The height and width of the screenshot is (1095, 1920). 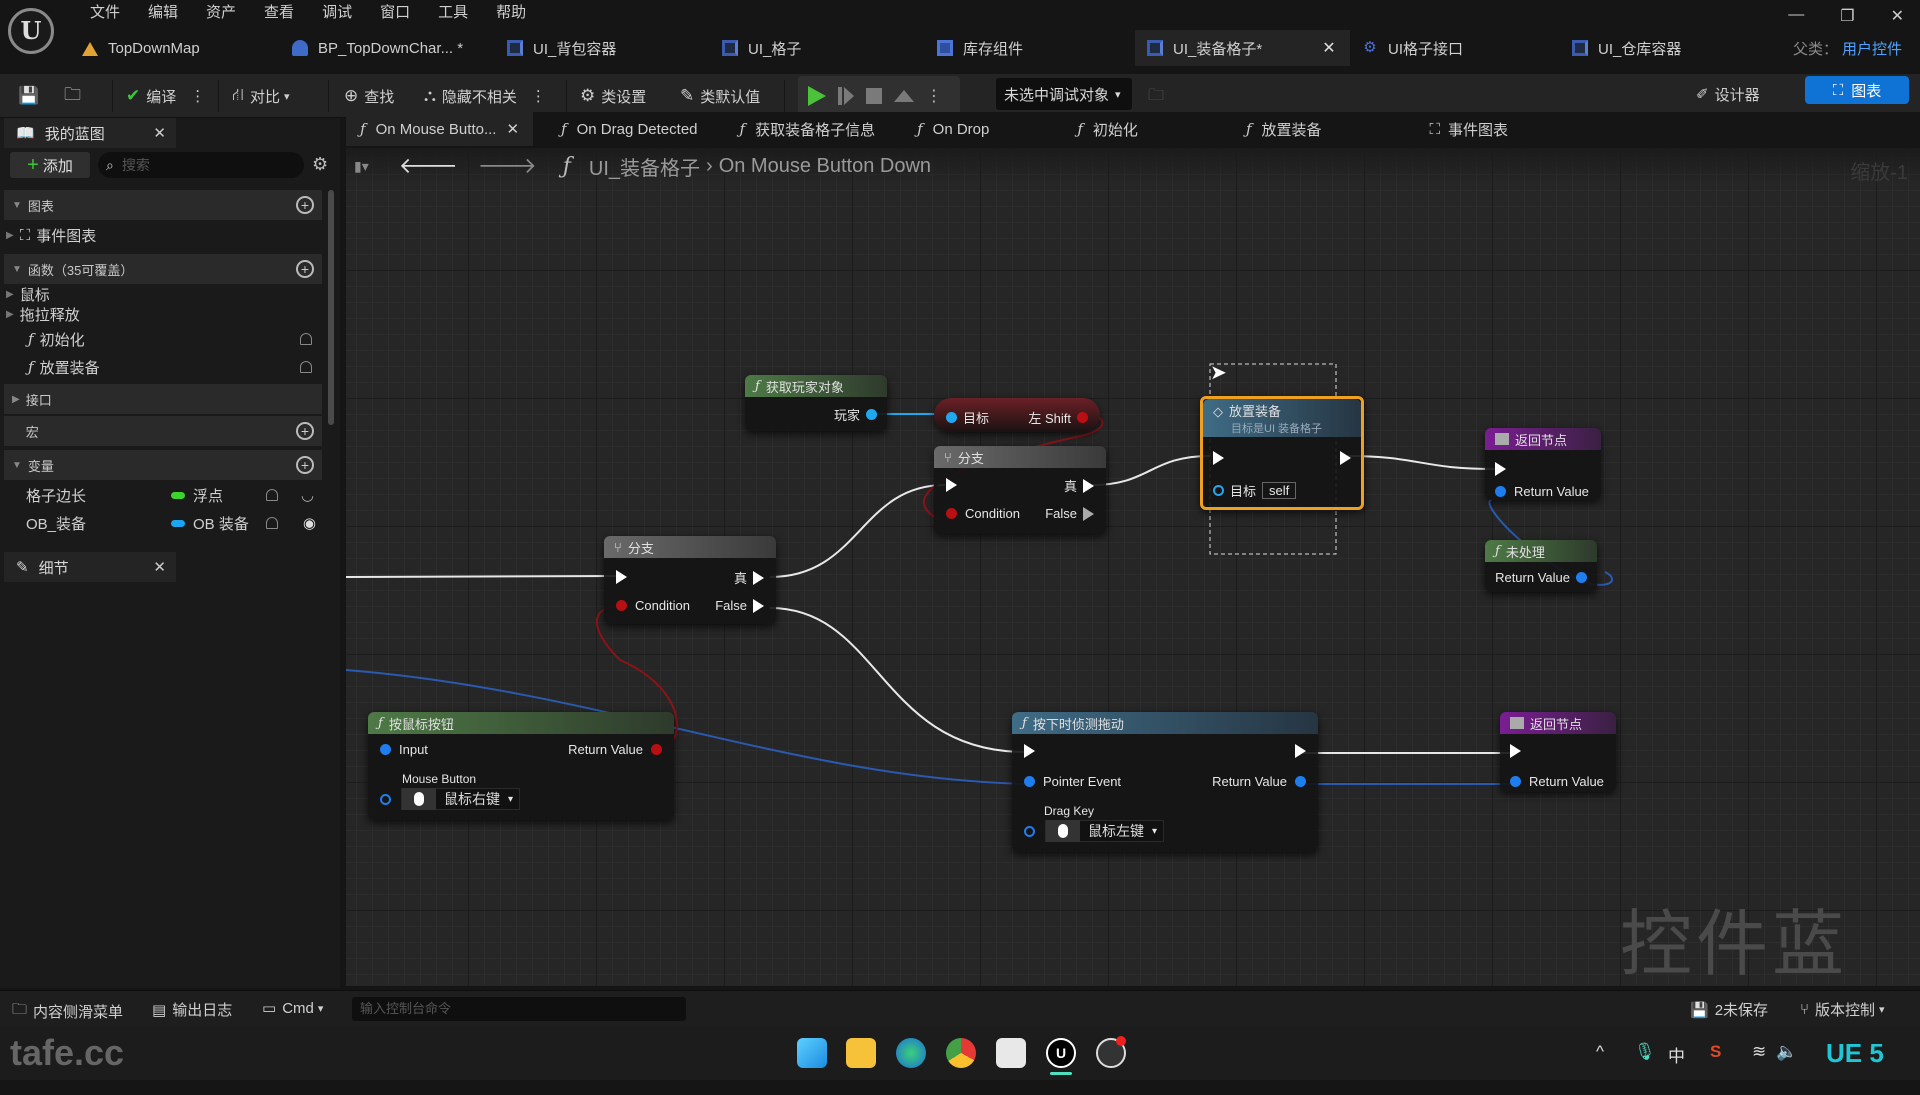 What do you see at coordinates (279, 13) in the screenshot?
I see `menu-view: 查看` at bounding box center [279, 13].